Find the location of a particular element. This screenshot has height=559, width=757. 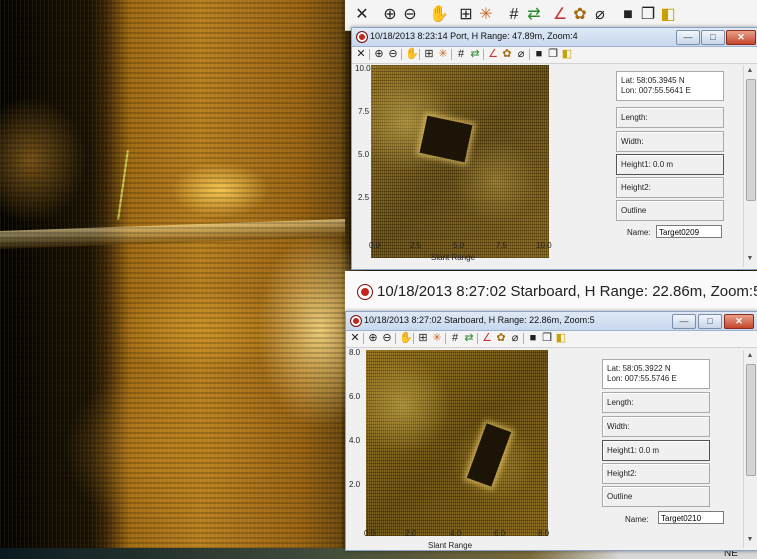

lat-value: Lat: 58:05.3922 N is located at coordinates (639, 368).